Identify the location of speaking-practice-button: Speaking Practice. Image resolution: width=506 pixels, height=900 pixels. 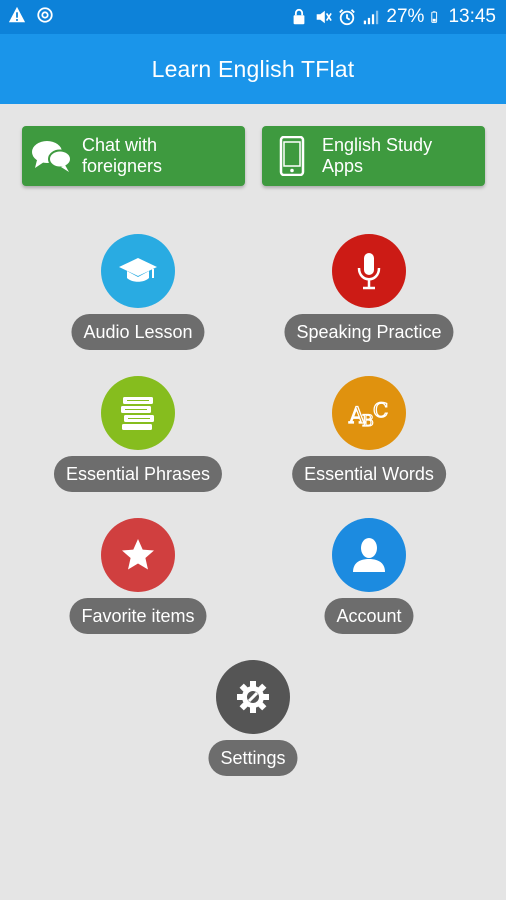
(369, 294).